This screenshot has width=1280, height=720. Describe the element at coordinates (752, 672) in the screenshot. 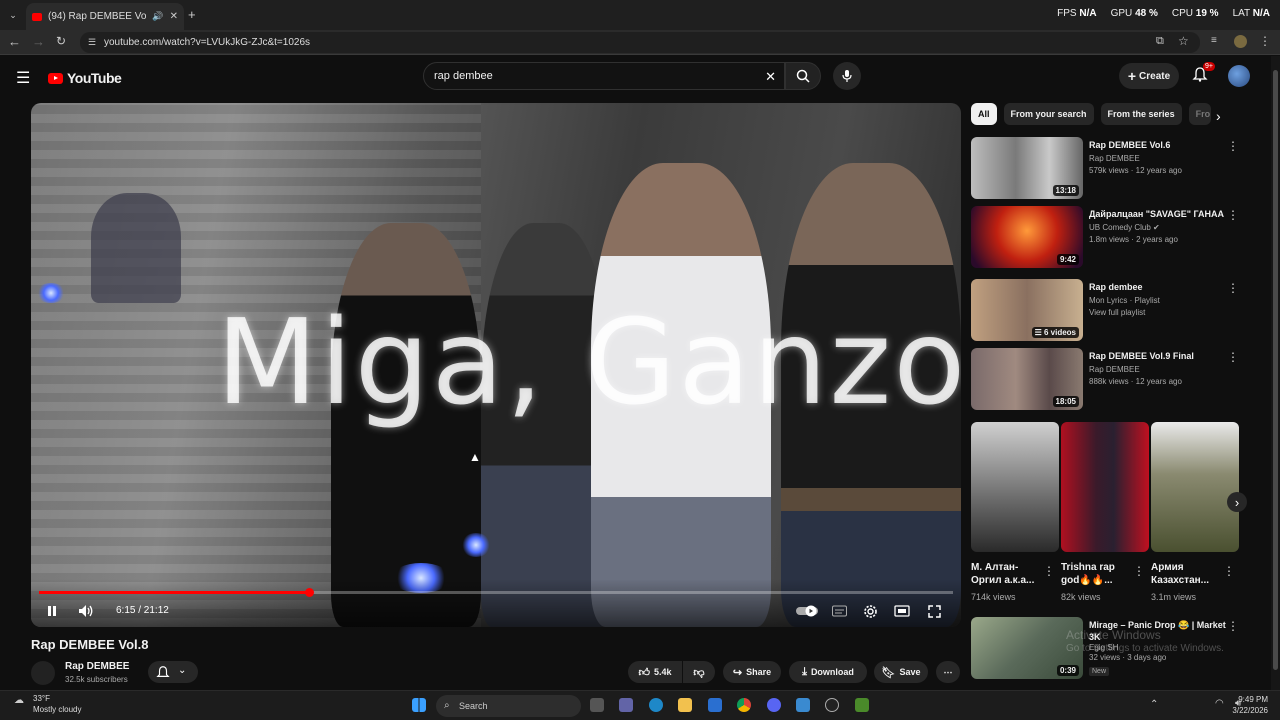

I see `share-button: ↪ Share` at that location.